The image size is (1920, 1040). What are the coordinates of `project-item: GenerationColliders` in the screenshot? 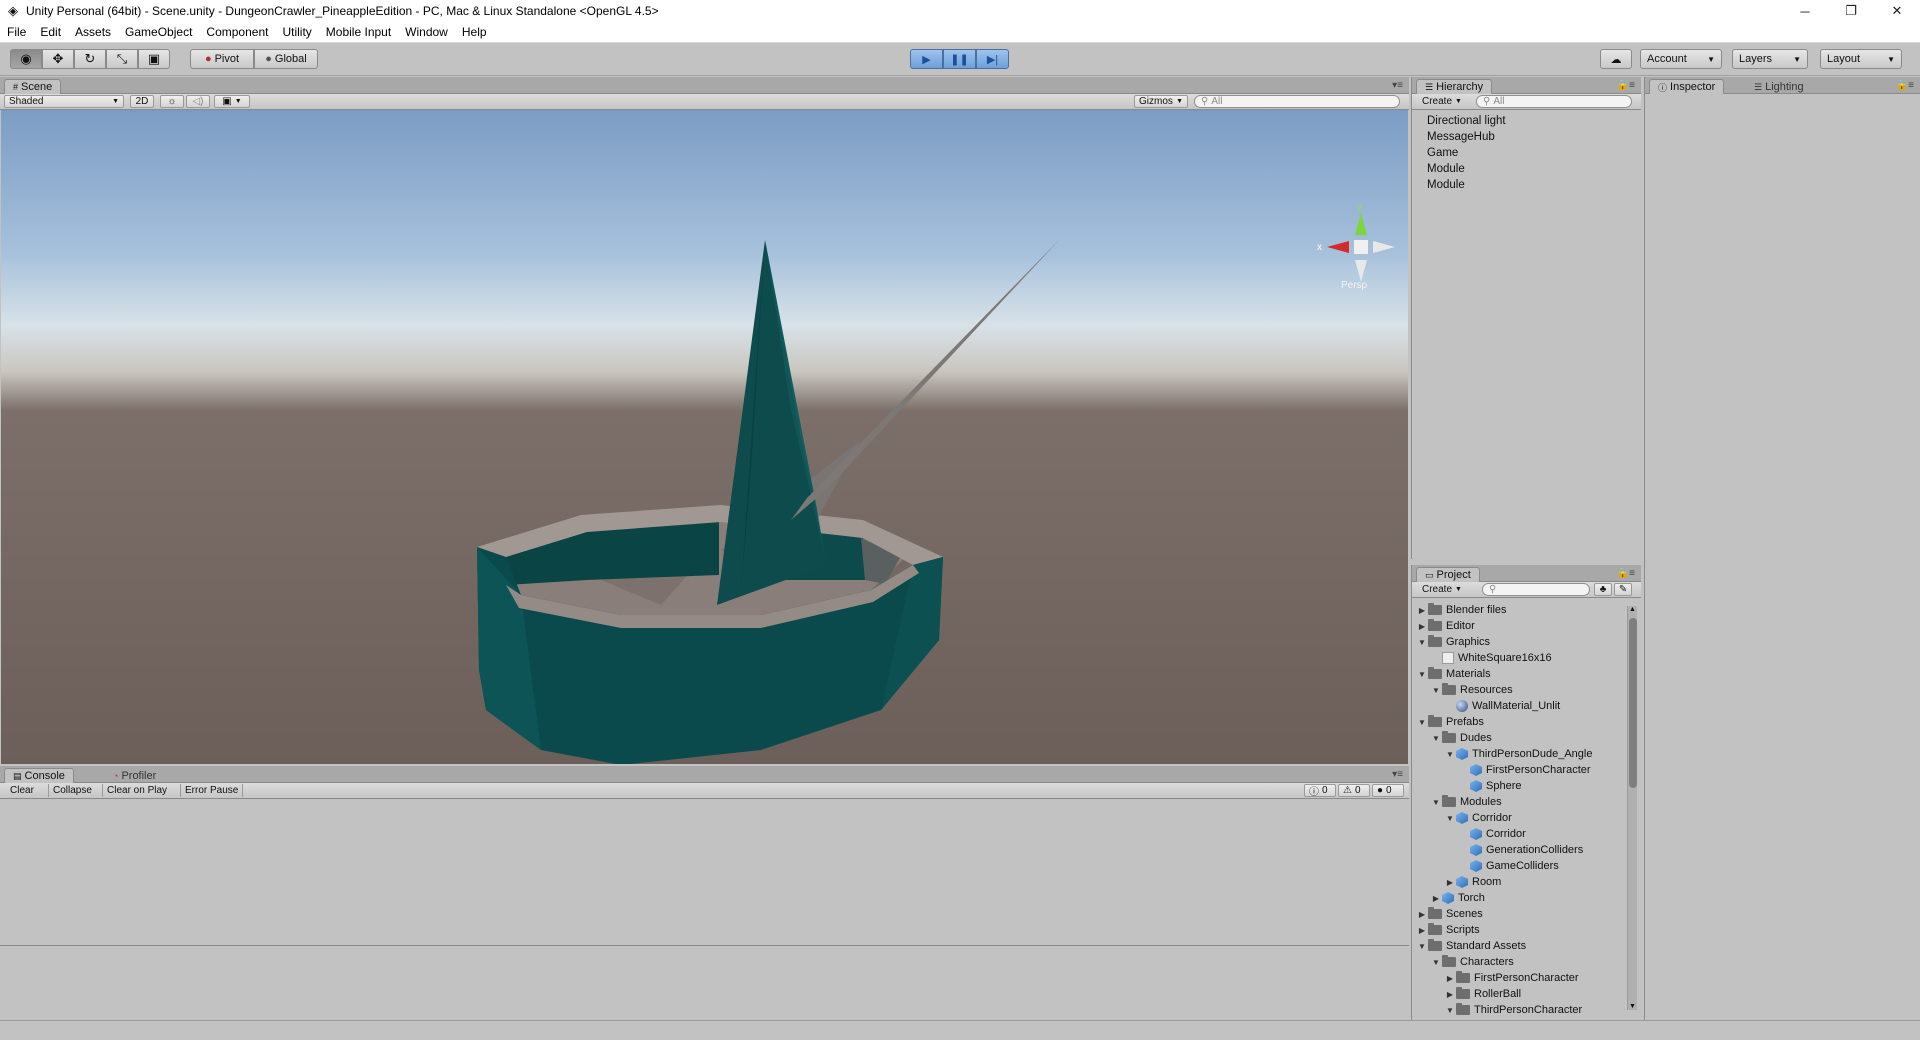 It's located at (1520, 850).